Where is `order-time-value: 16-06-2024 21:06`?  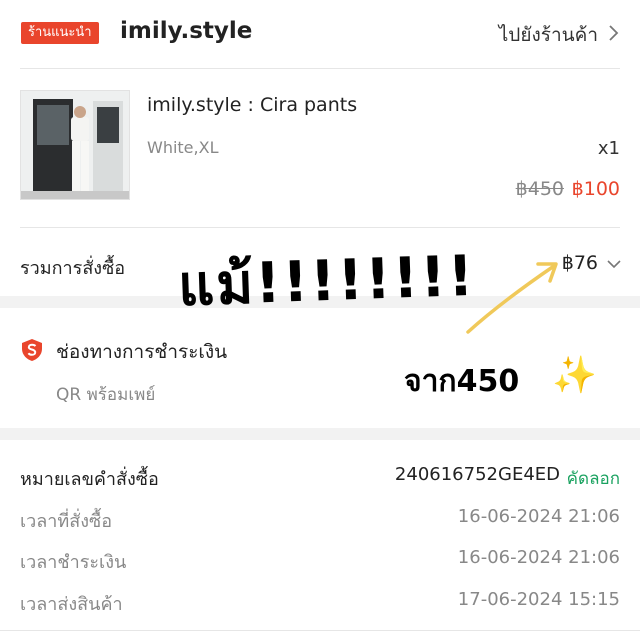 order-time-value: 16-06-2024 21:06 is located at coordinates (538, 516).